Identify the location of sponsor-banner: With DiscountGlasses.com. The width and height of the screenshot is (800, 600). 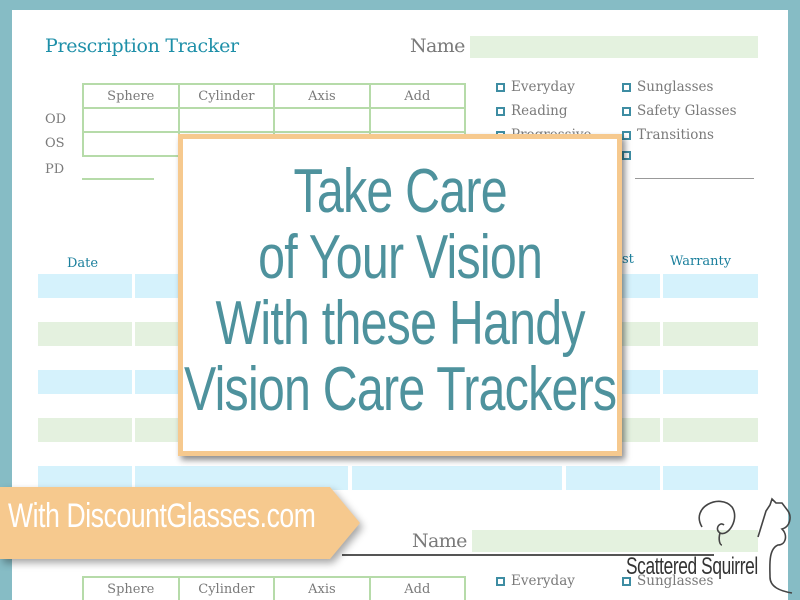
(180, 523).